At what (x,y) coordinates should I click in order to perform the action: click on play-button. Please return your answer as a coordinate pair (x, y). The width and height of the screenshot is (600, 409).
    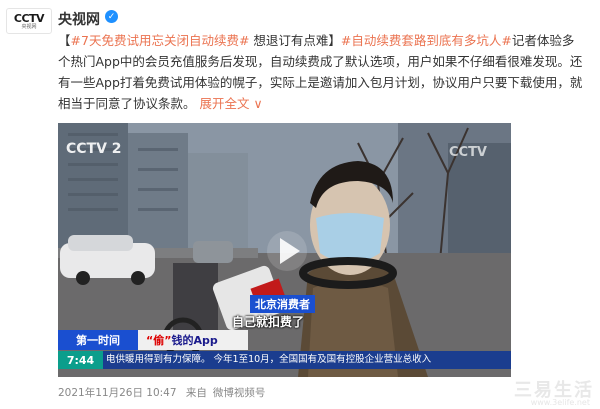
    Looking at the image, I should click on (287, 251).